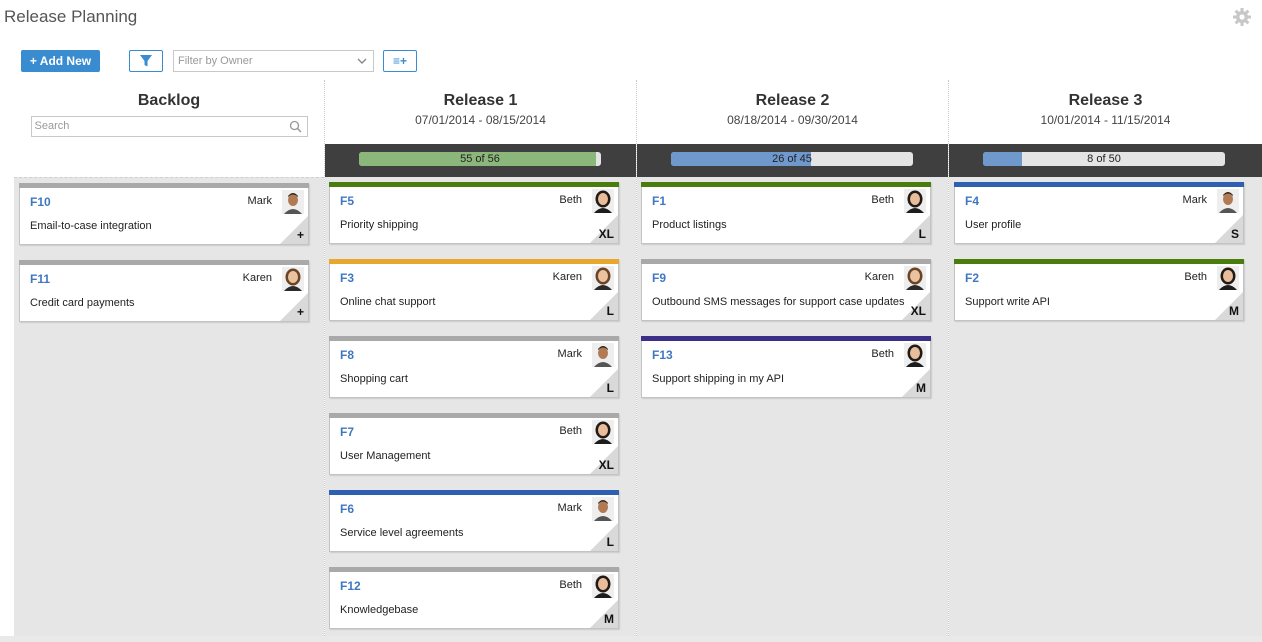 The image size is (1262, 642). I want to click on capacity-progress-bar: 8 of 50, so click(1104, 159).